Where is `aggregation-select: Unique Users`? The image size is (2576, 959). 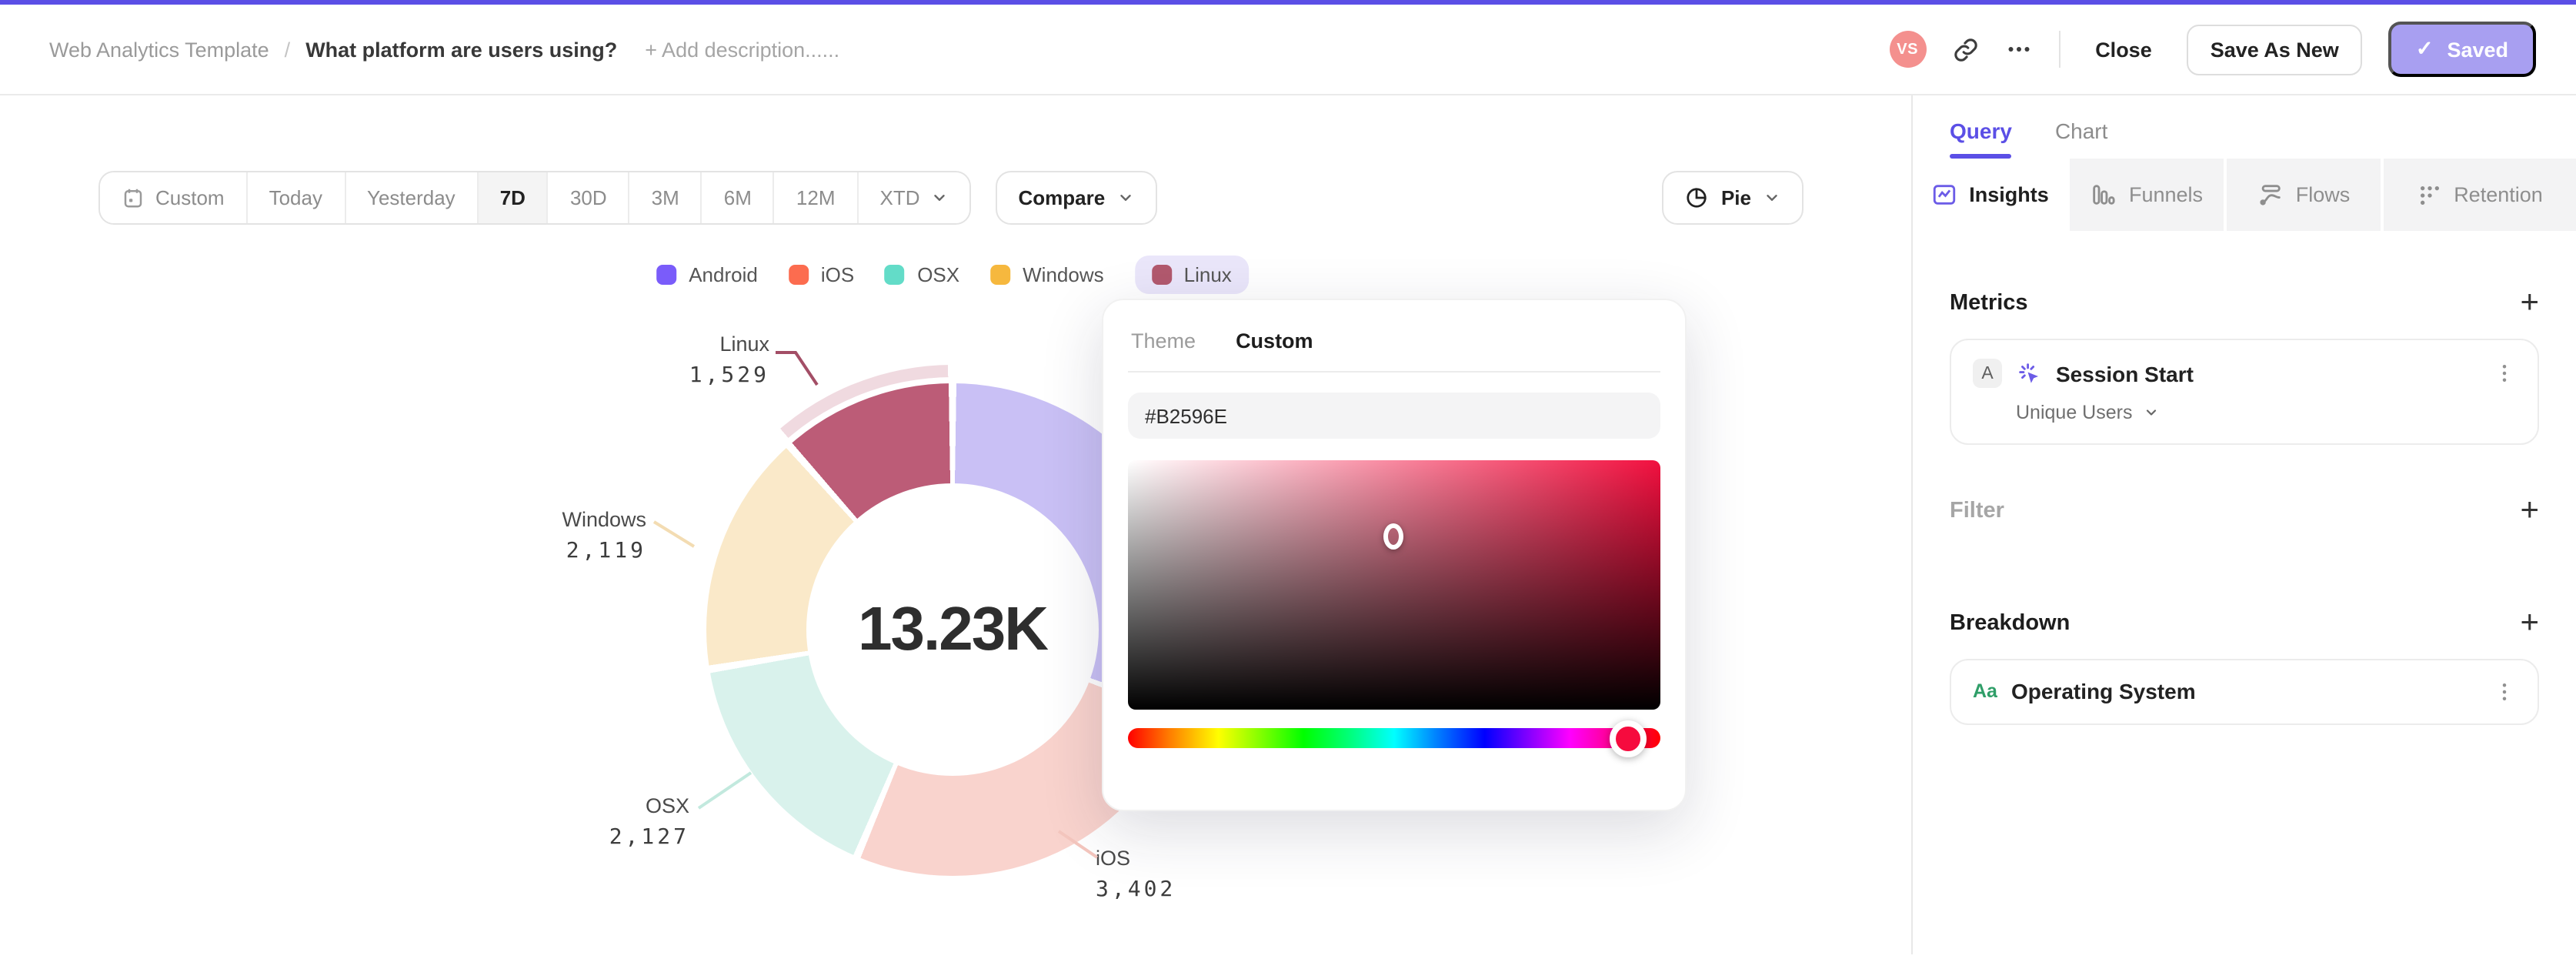 aggregation-select: Unique Users is located at coordinates (2266, 412).